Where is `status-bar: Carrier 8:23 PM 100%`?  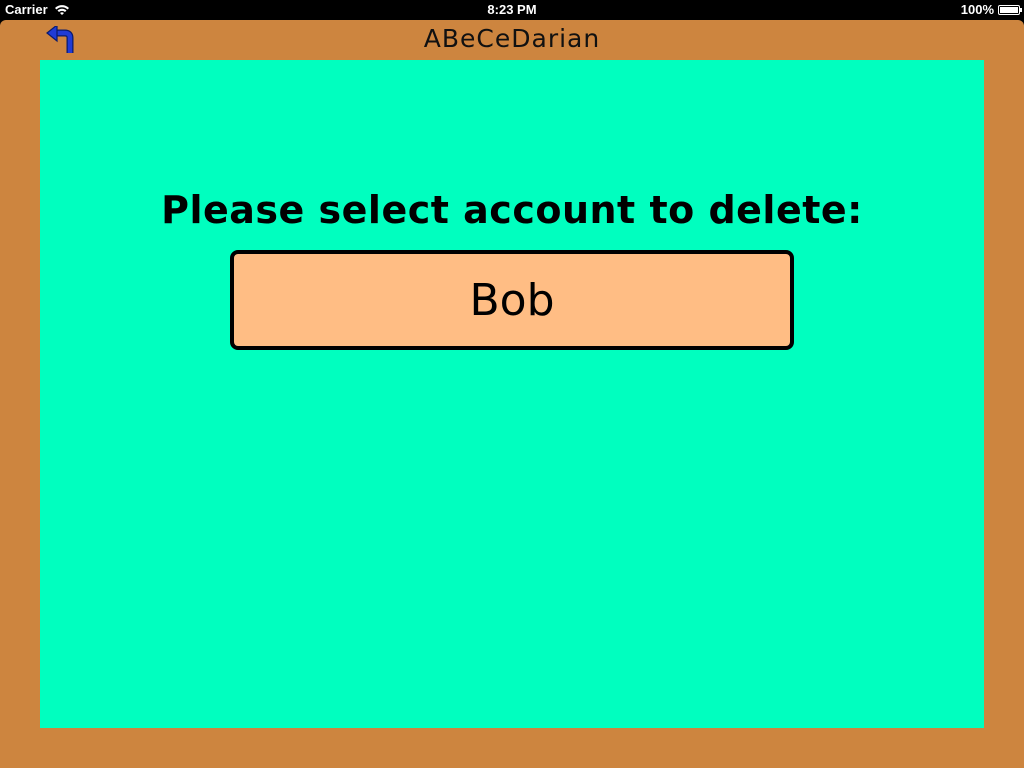 status-bar: Carrier 8:23 PM 100% is located at coordinates (512, 10).